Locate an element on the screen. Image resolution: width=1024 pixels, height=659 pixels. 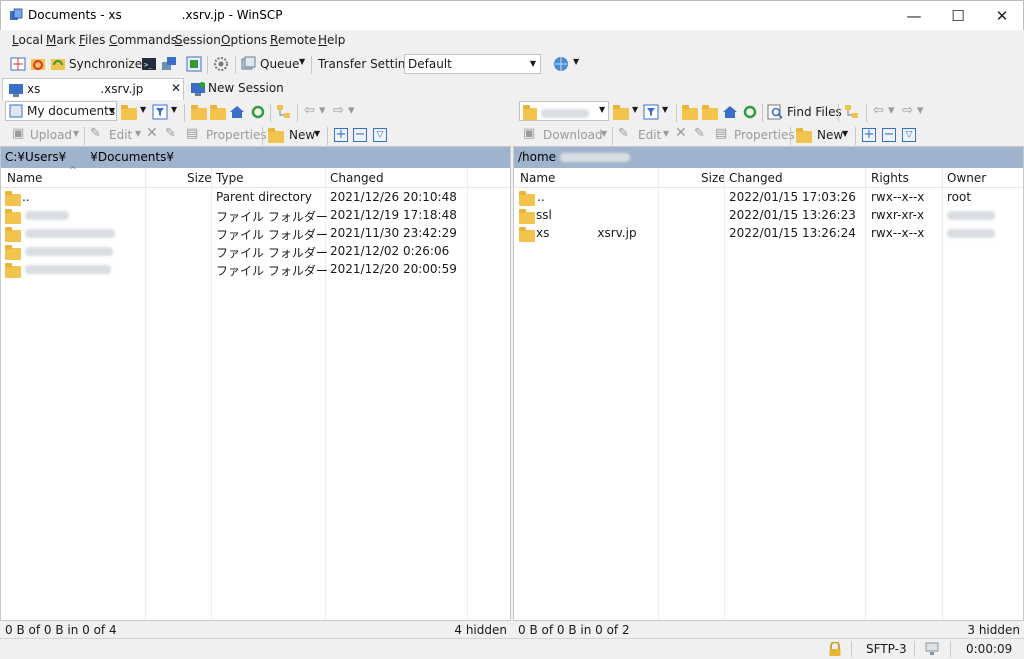
menu-commands: Commands is located at coordinates (143, 40).